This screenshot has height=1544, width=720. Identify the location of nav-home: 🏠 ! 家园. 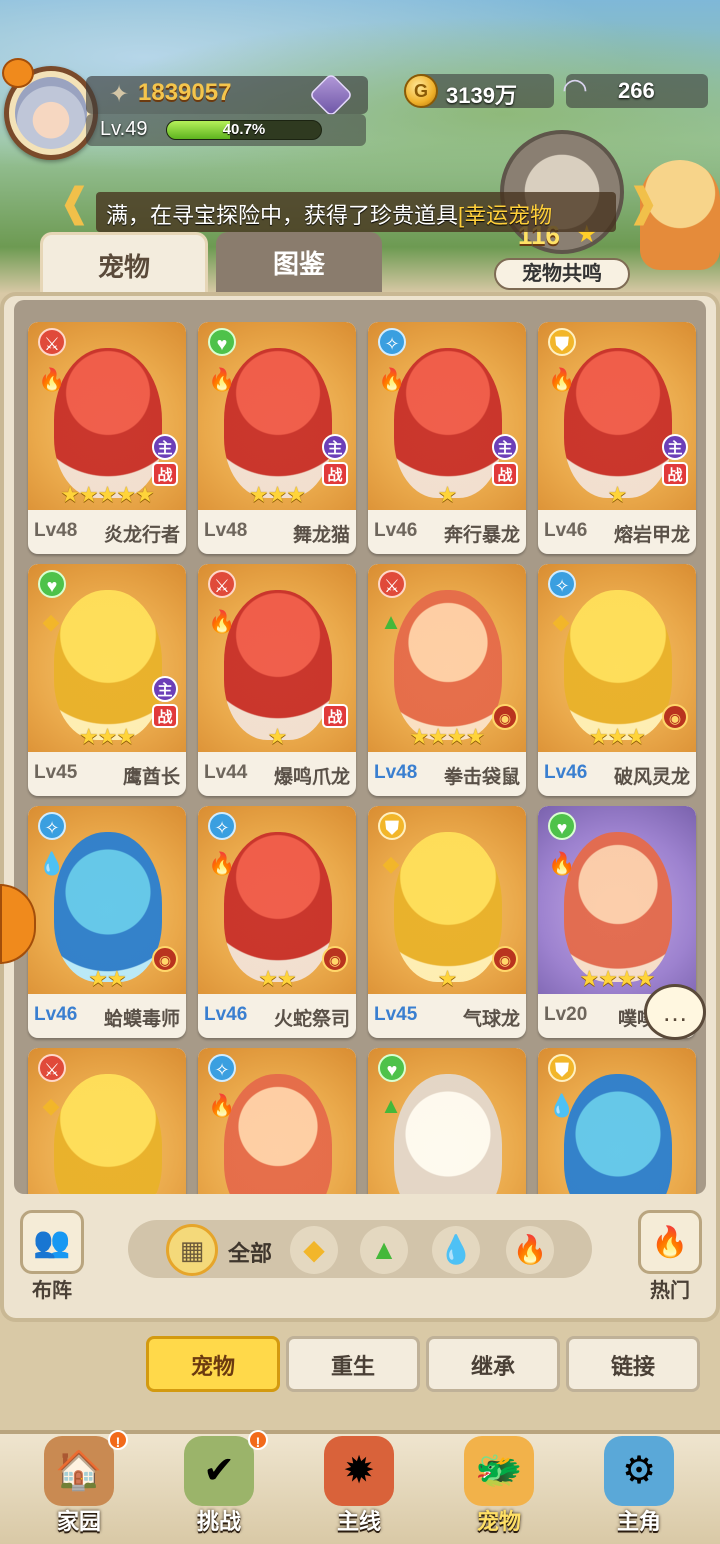
(79, 1485).